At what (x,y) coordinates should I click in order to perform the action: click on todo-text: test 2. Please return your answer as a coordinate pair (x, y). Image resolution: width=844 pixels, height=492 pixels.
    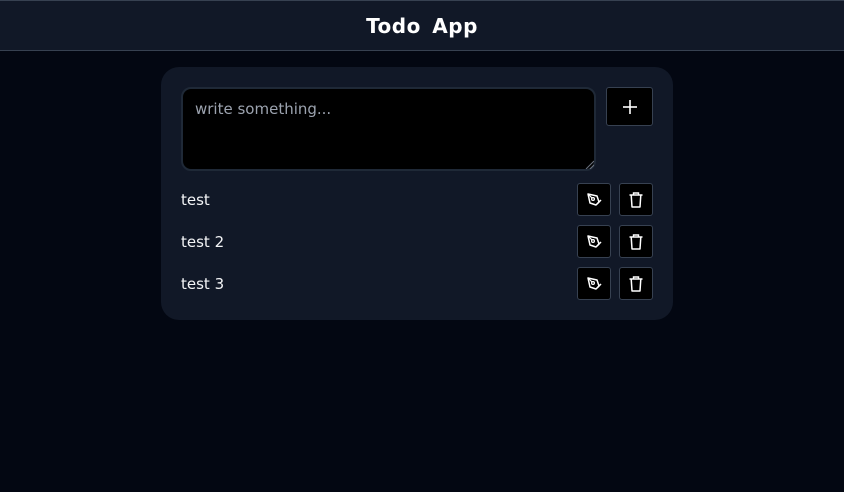
    Looking at the image, I should click on (203, 242).